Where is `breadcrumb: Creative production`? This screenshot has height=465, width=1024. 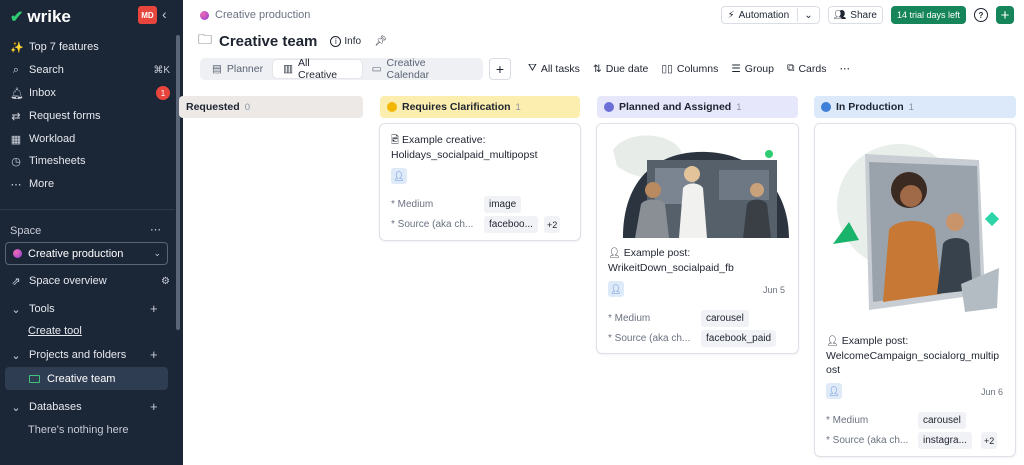 breadcrumb: Creative production is located at coordinates (255, 15).